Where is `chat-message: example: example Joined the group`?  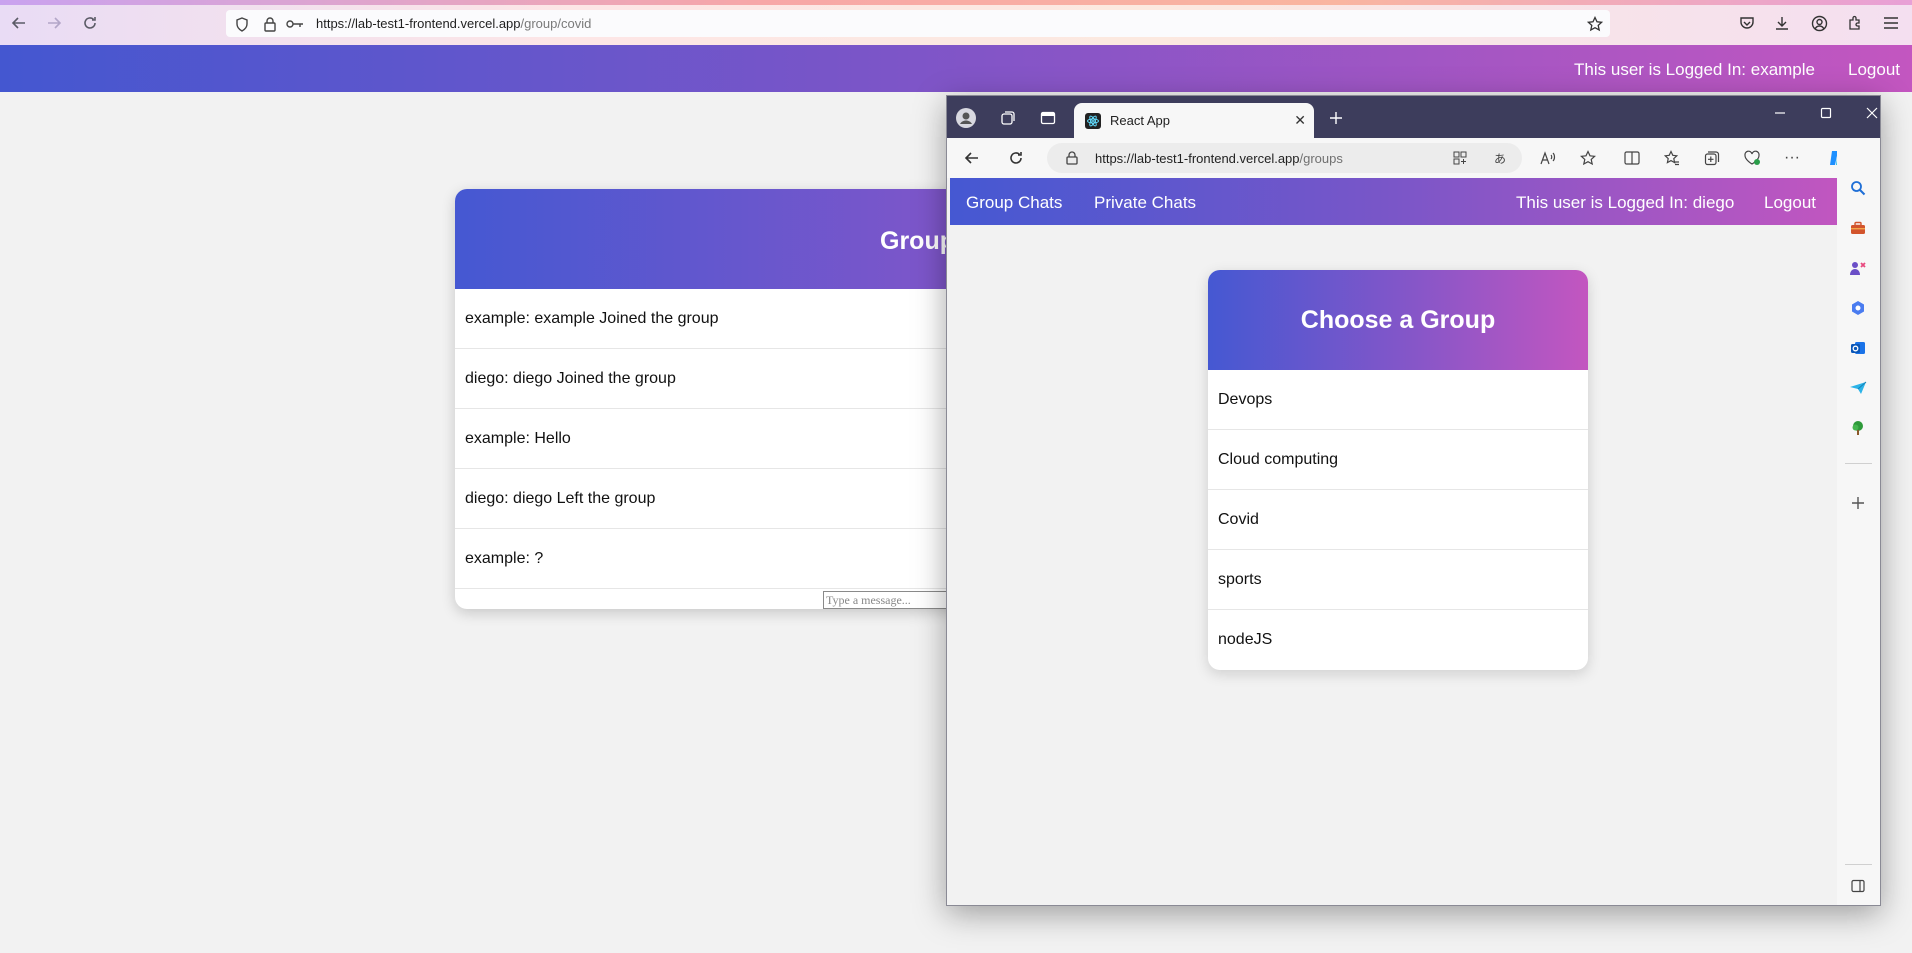
chat-message: example: example Joined the group is located at coordinates (715, 319).